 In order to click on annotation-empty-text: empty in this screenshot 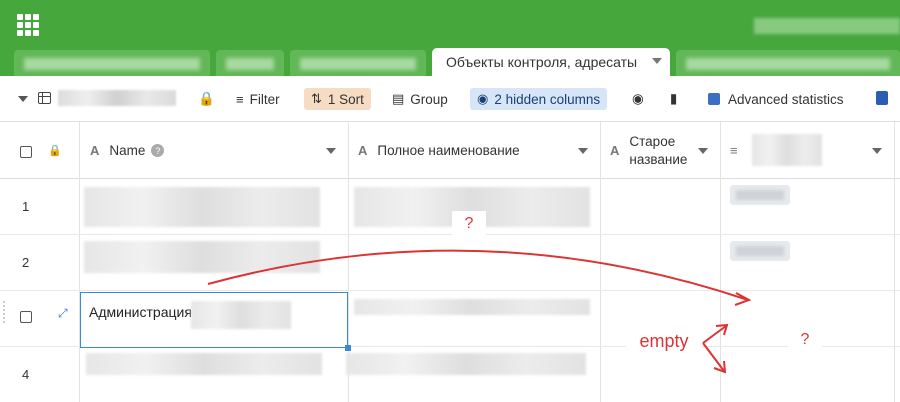, I will do `click(664, 340)`.